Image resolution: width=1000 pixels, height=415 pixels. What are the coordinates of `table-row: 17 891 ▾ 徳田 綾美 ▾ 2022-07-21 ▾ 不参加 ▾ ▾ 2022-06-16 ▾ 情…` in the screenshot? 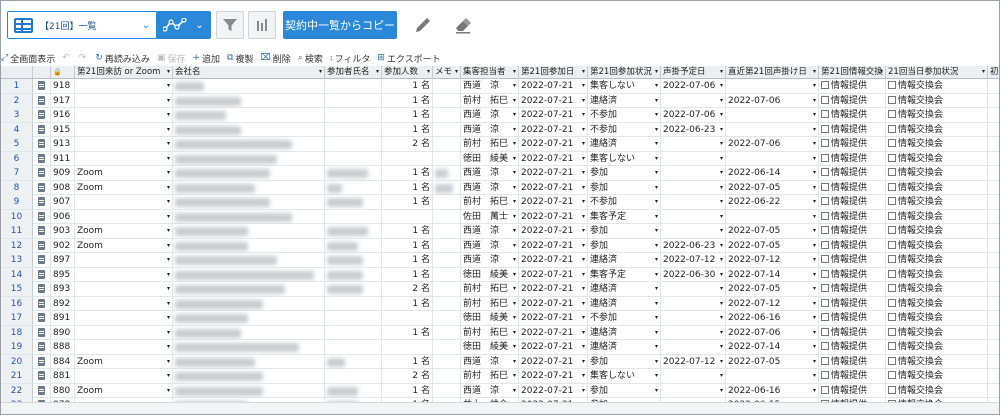 It's located at (500, 318).